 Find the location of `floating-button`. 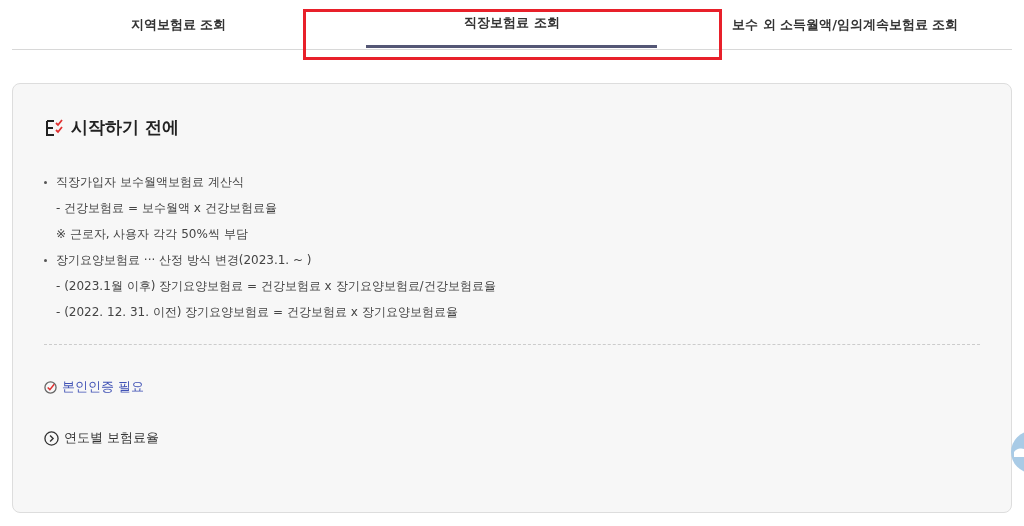

floating-button is located at coordinates (1017, 452).